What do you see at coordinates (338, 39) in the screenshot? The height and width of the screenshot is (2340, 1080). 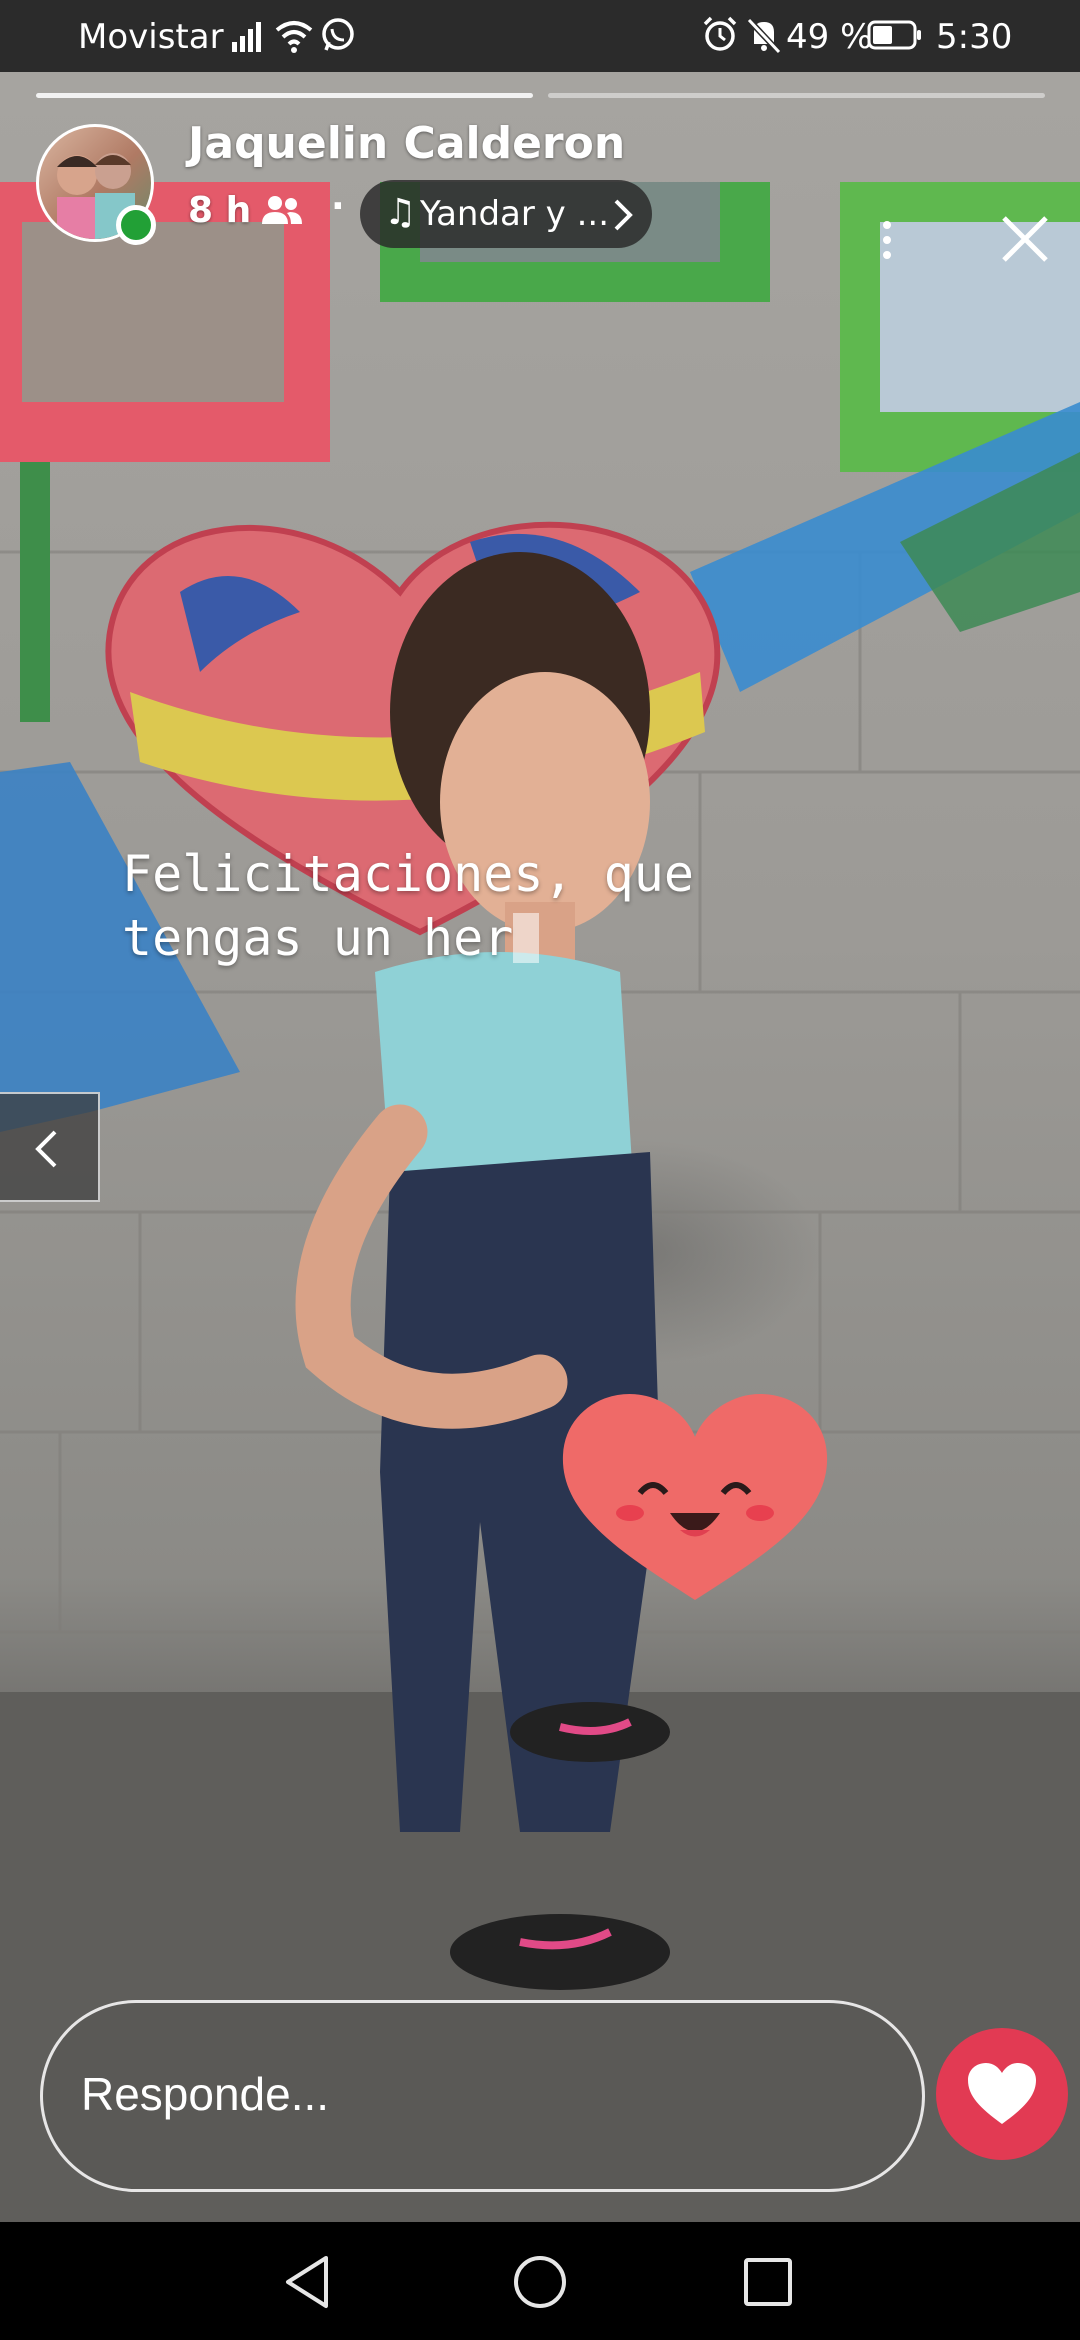 I see `whatsapp-icon` at bounding box center [338, 39].